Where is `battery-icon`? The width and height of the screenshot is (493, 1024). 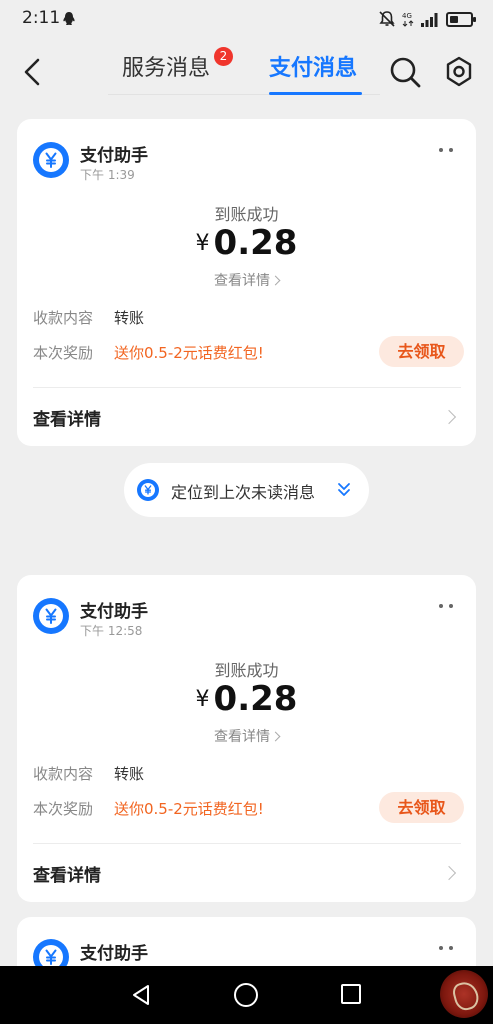
battery-icon is located at coordinates (461, 19).